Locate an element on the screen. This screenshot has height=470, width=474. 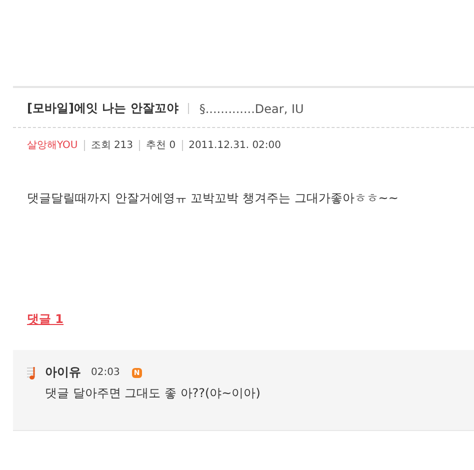
comment-time: 02:03 is located at coordinates (105, 372).